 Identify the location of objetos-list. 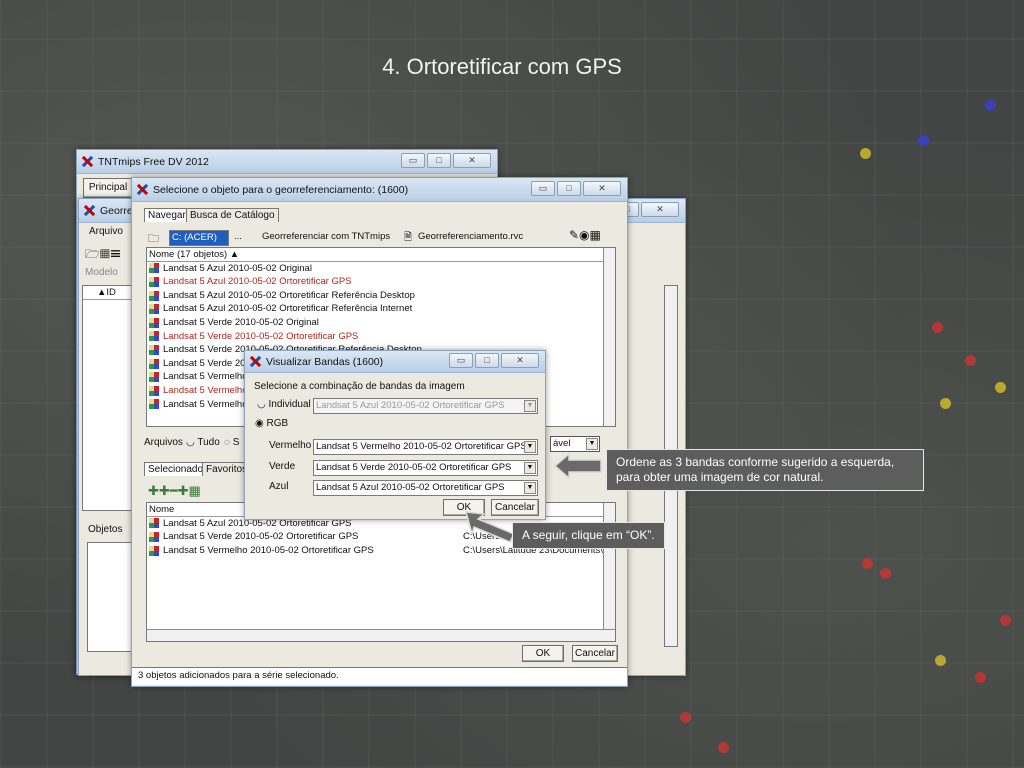
(111, 597).